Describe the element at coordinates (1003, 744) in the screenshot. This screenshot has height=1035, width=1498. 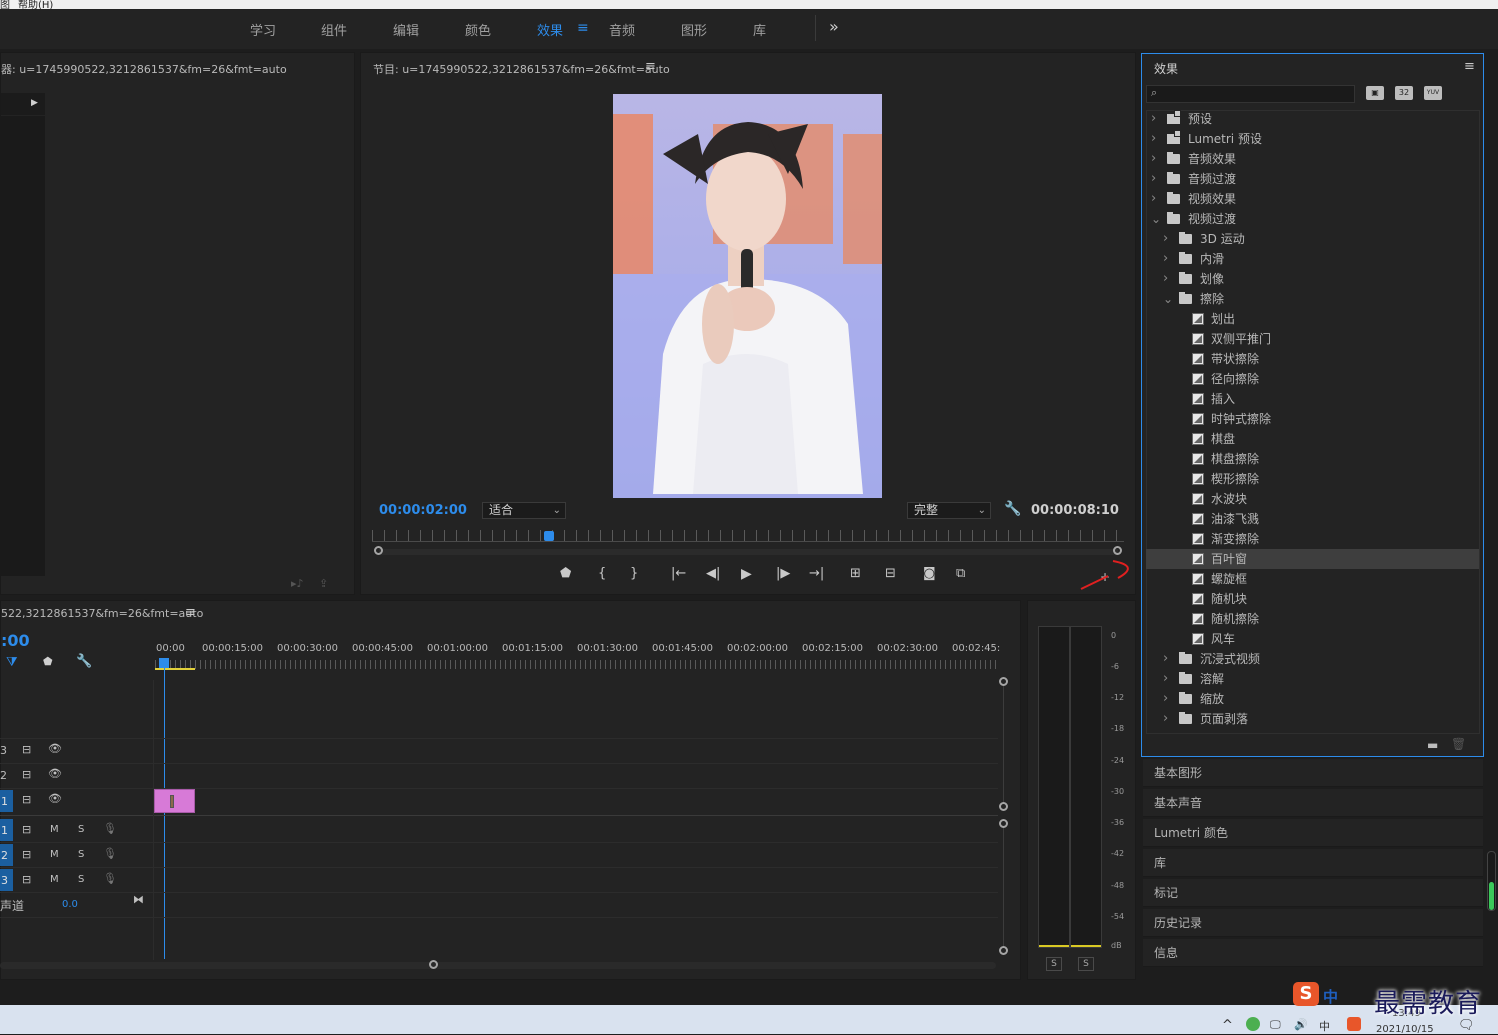
I see `video-vscroll-track` at that location.